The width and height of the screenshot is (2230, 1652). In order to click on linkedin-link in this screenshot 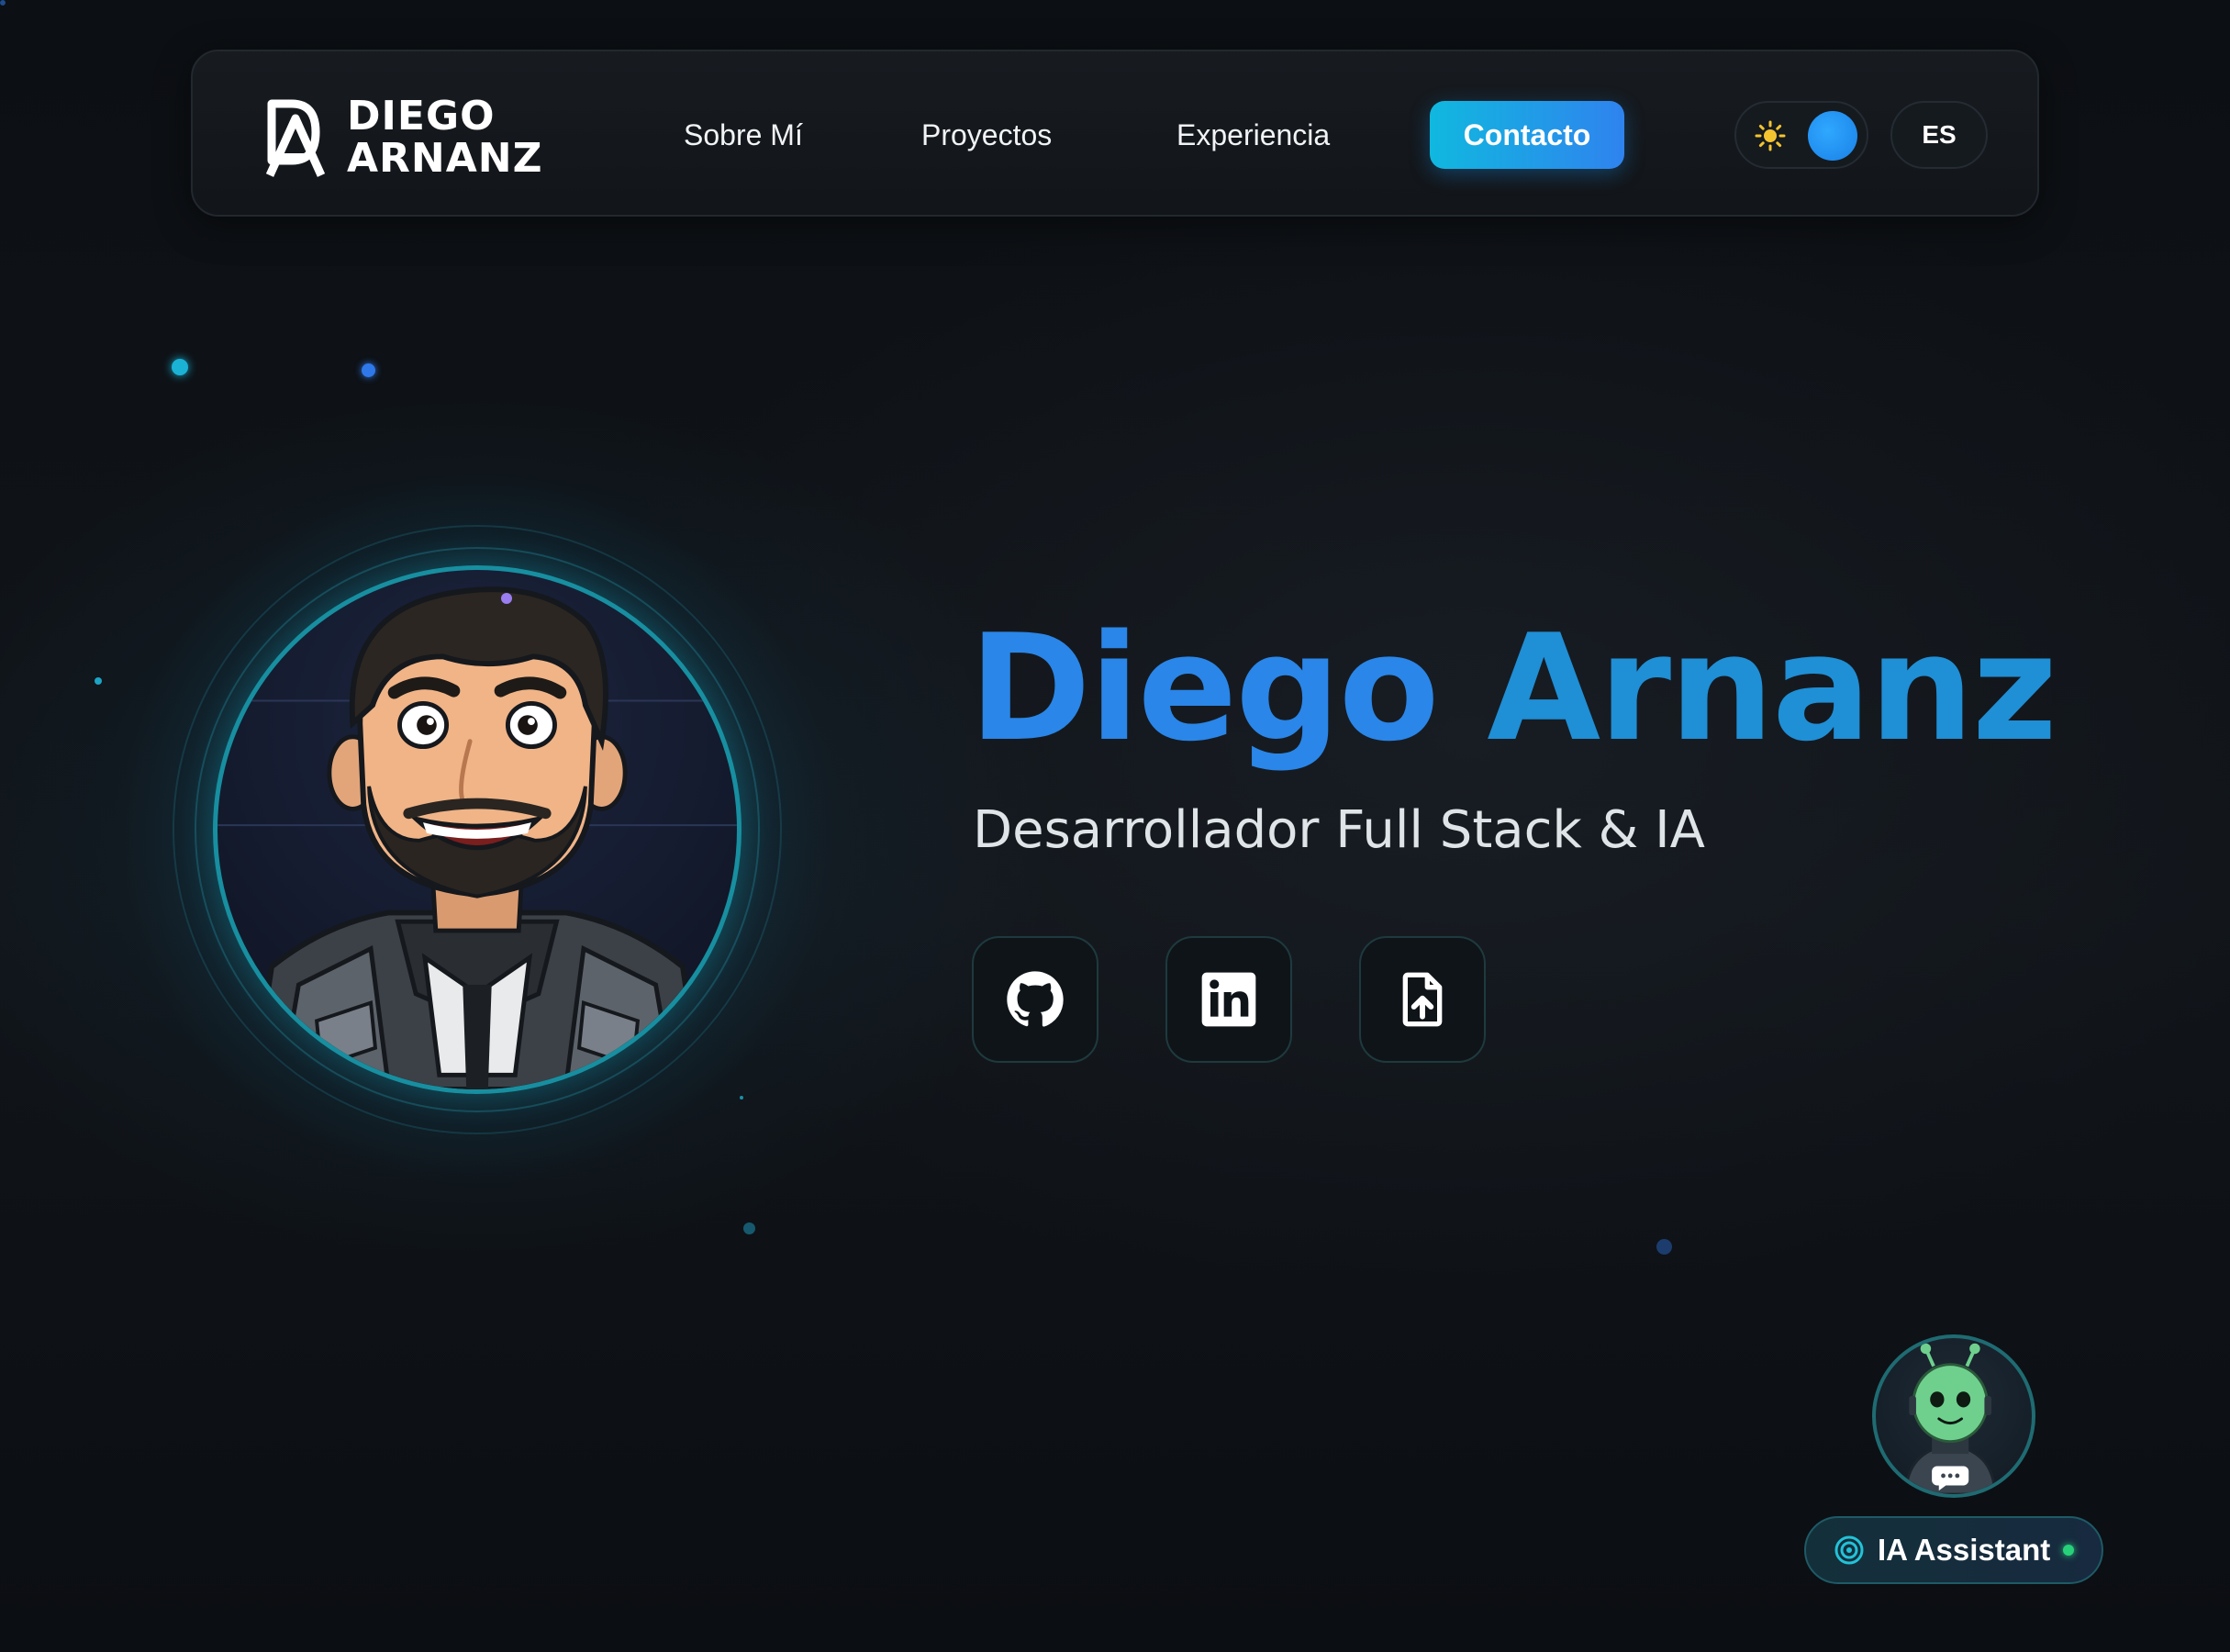, I will do `click(1228, 1000)`.